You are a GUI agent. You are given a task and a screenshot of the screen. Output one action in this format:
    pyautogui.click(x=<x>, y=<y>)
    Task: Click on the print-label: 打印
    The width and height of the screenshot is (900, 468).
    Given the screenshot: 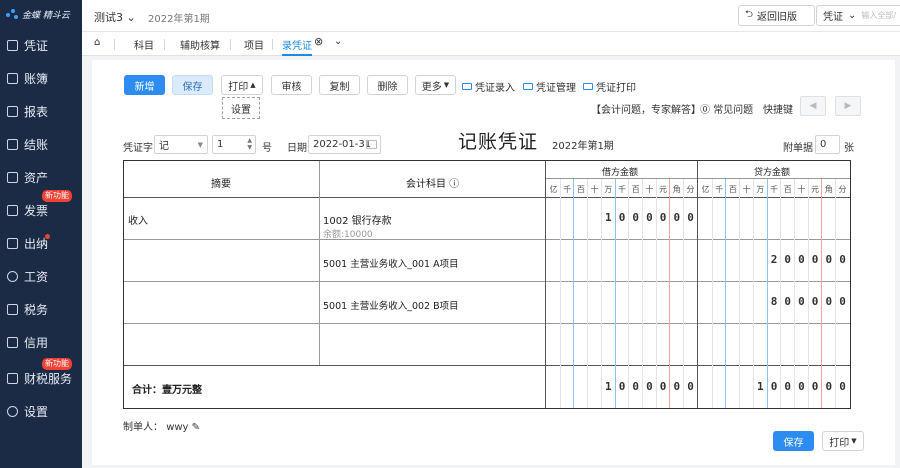 What is the action you would take?
    pyautogui.click(x=839, y=443)
    